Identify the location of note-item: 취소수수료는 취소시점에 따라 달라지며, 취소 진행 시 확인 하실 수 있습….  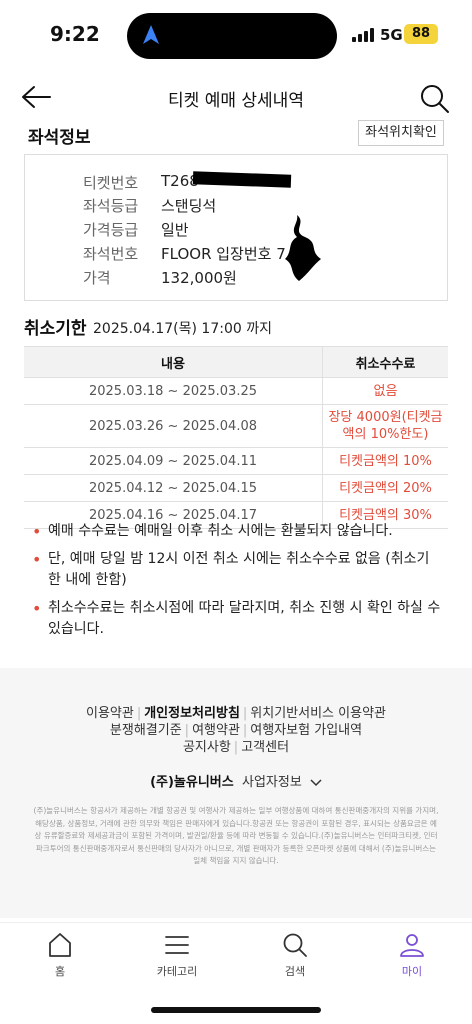
(237, 619).